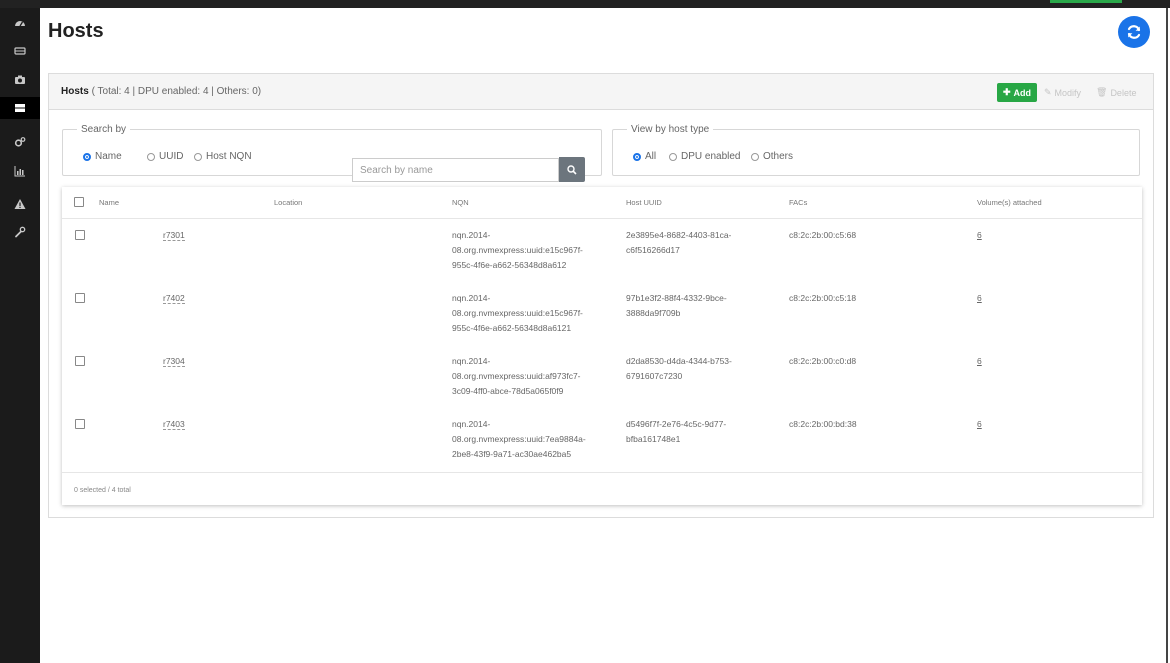 The height and width of the screenshot is (663, 1170). Describe the element at coordinates (1022, 92) in the screenshot. I see `add-button-label: Add` at that location.